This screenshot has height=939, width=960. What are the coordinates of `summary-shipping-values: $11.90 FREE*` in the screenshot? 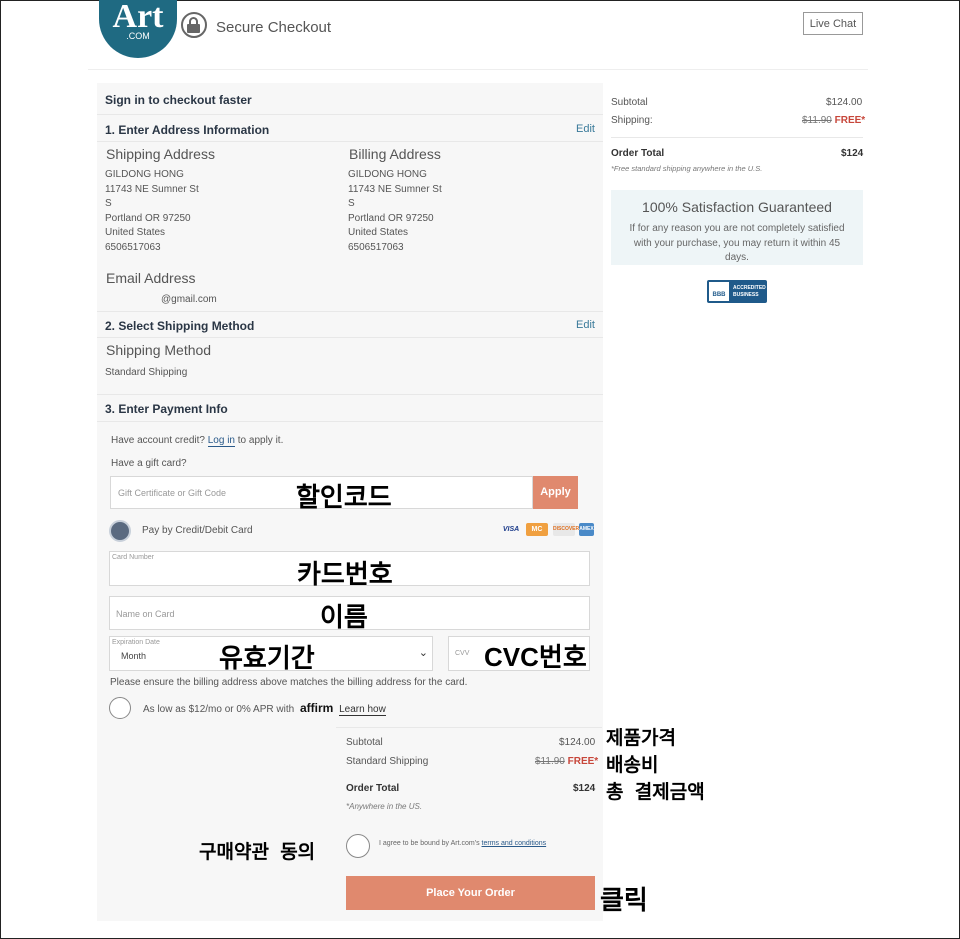 It's located at (566, 761).